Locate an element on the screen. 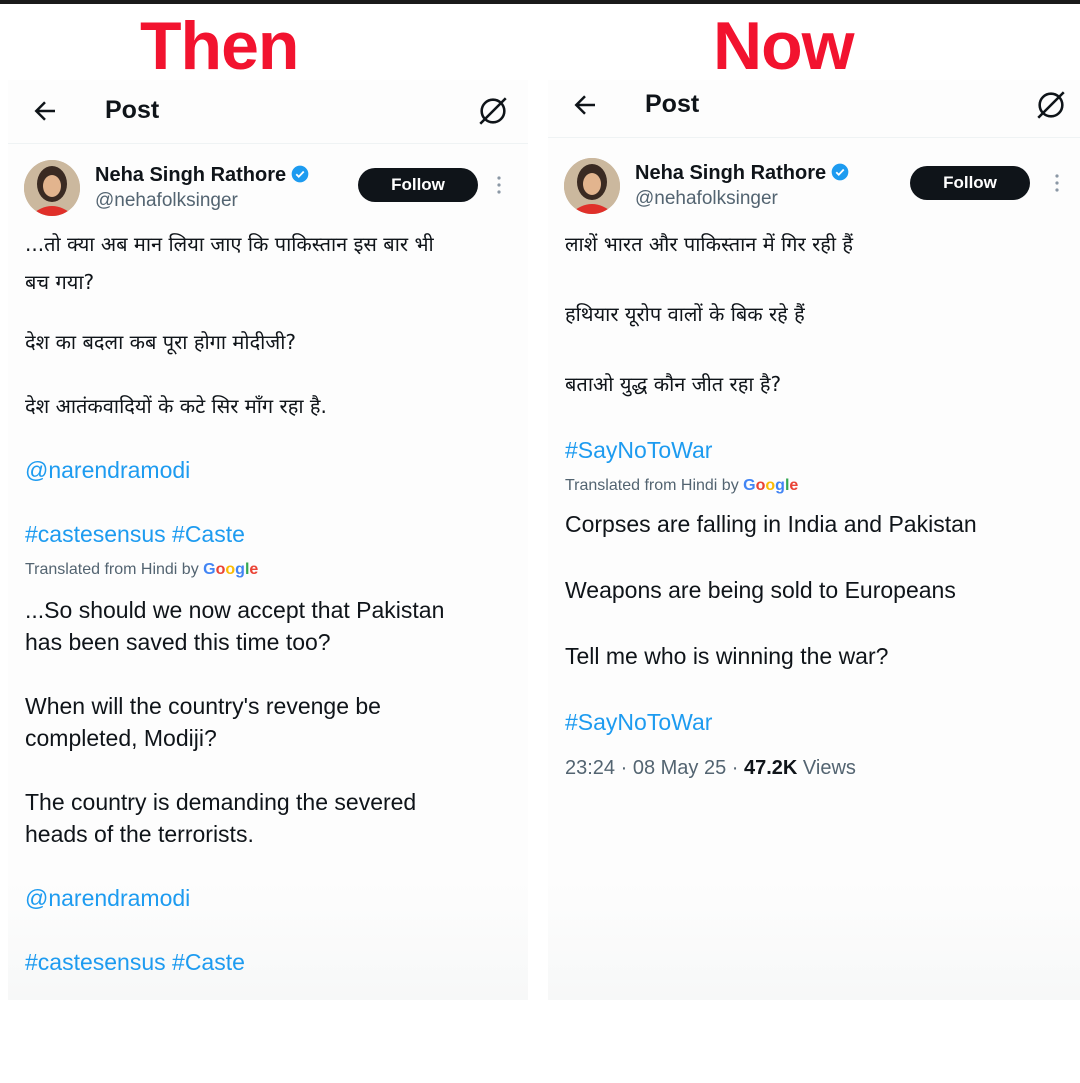  post-meta: 23:24 · 08 May 25 · 47.2K Views is located at coordinates (812, 768).